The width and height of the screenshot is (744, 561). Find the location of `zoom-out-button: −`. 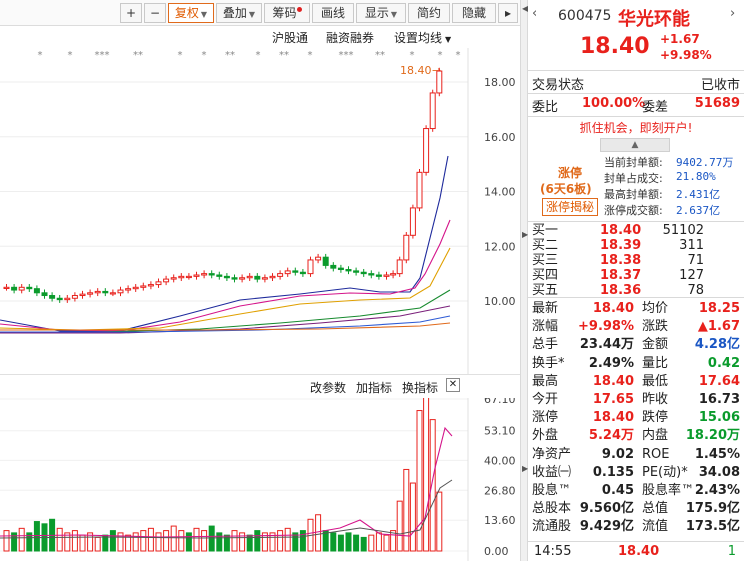

zoom-out-button: − is located at coordinates (155, 13).